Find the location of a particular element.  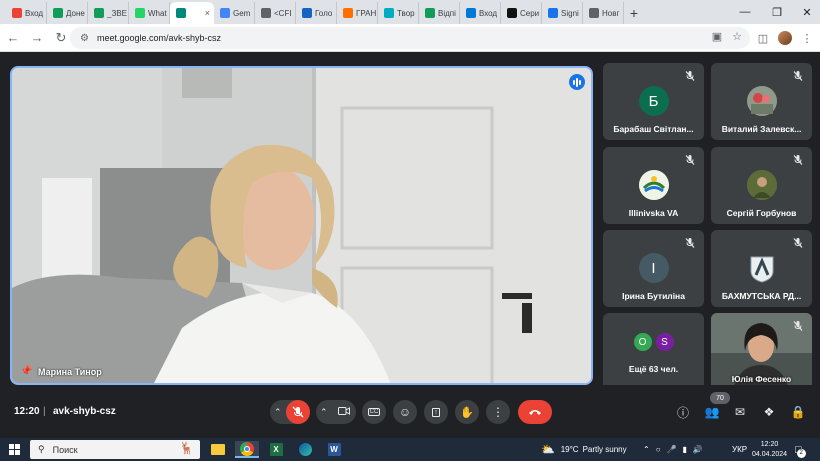

camera-options-chevron-icon: ⌃ is located at coordinates (324, 412).